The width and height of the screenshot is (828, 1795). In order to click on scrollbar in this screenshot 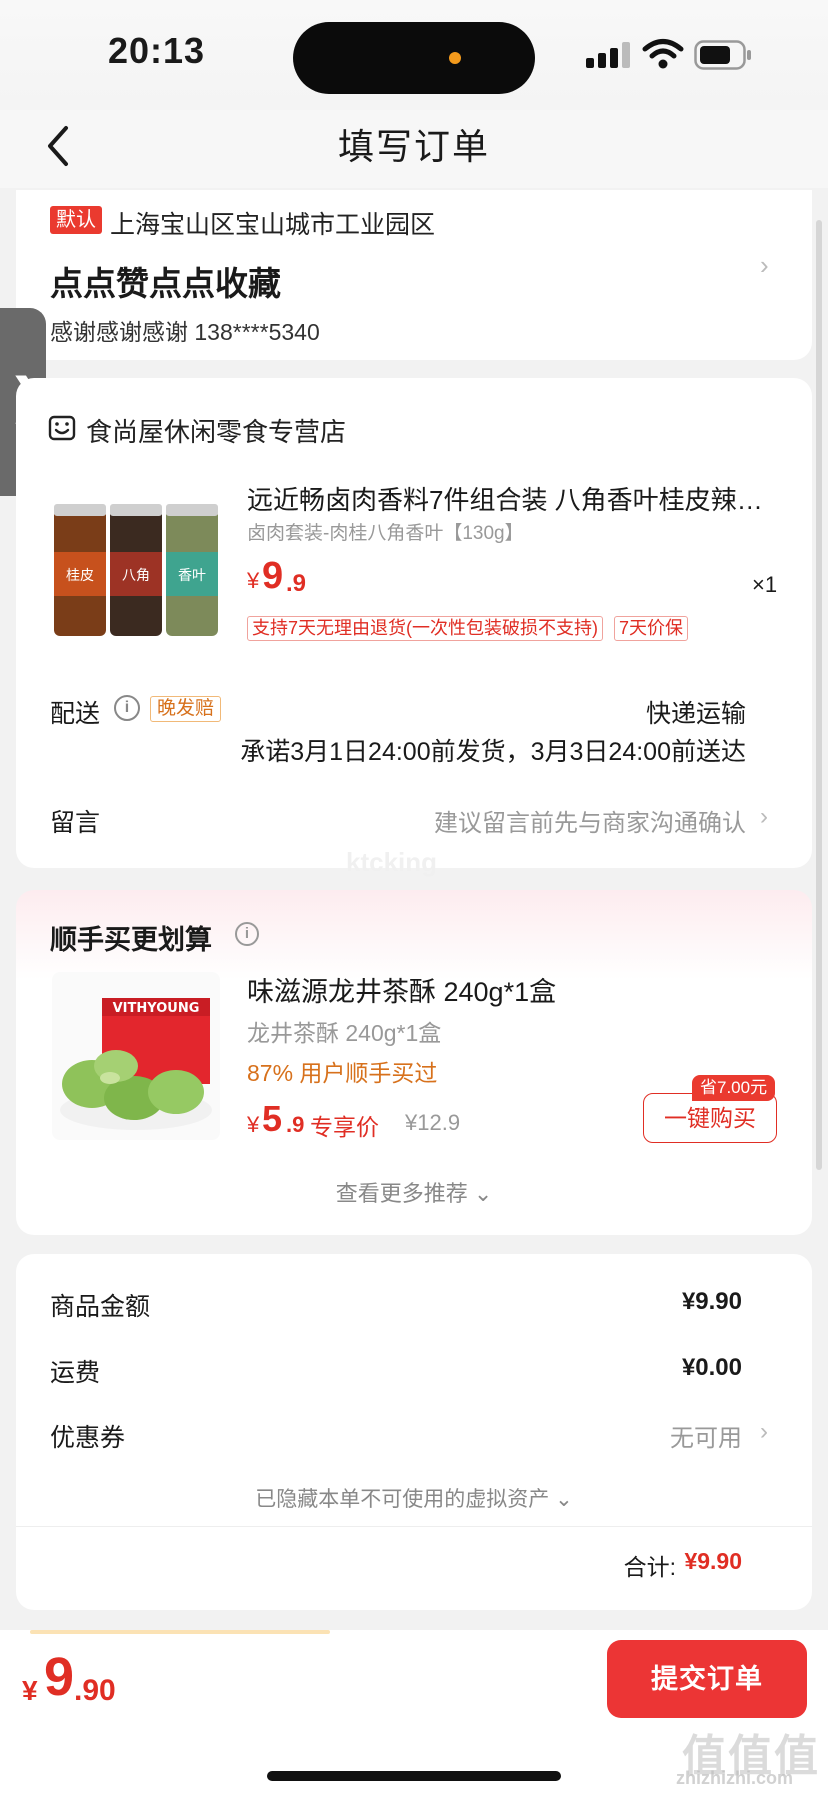, I will do `click(819, 695)`.